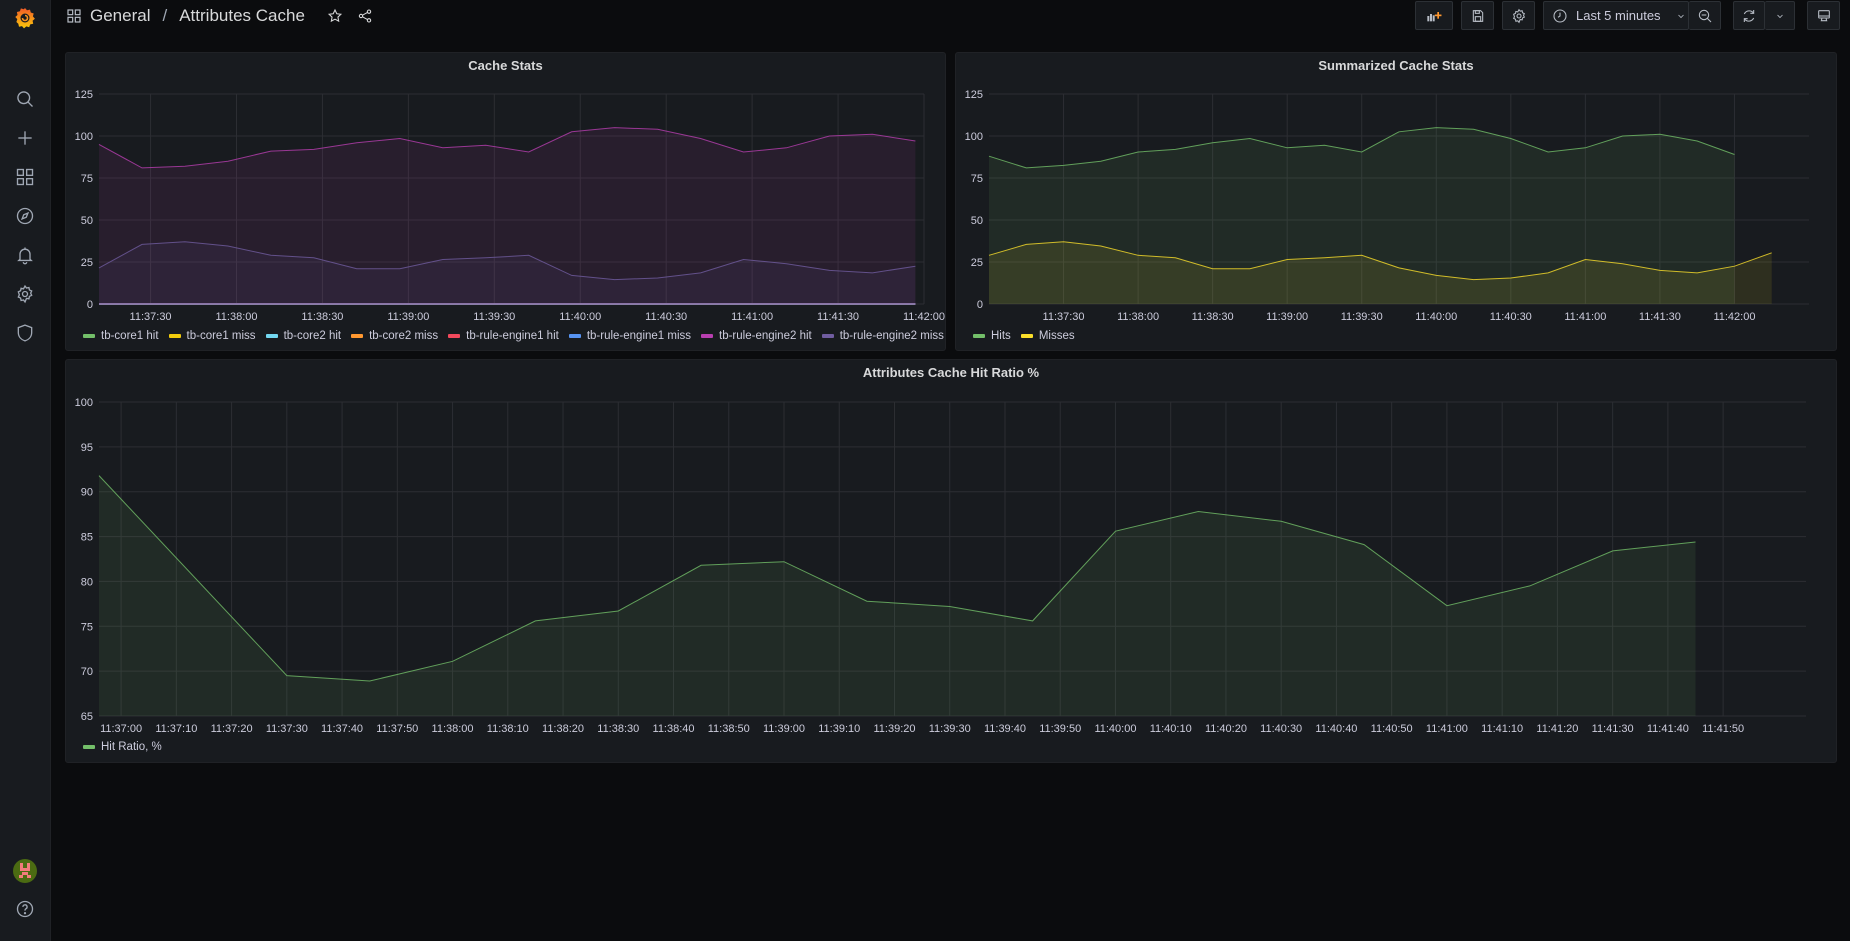 The width and height of the screenshot is (1850, 941). Describe the element at coordinates (87, 221) in the screenshot. I see `y-tick-label: 50` at that location.